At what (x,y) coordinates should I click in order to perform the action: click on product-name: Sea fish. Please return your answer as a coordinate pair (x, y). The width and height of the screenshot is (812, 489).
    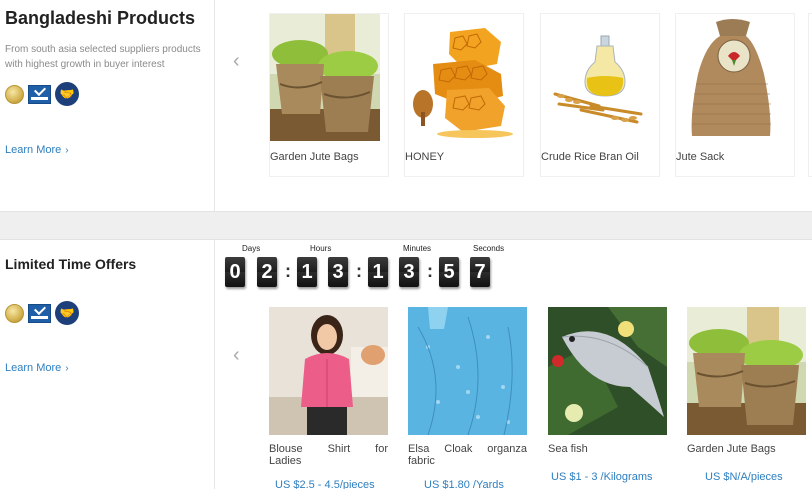
    Looking at the image, I should click on (568, 449).